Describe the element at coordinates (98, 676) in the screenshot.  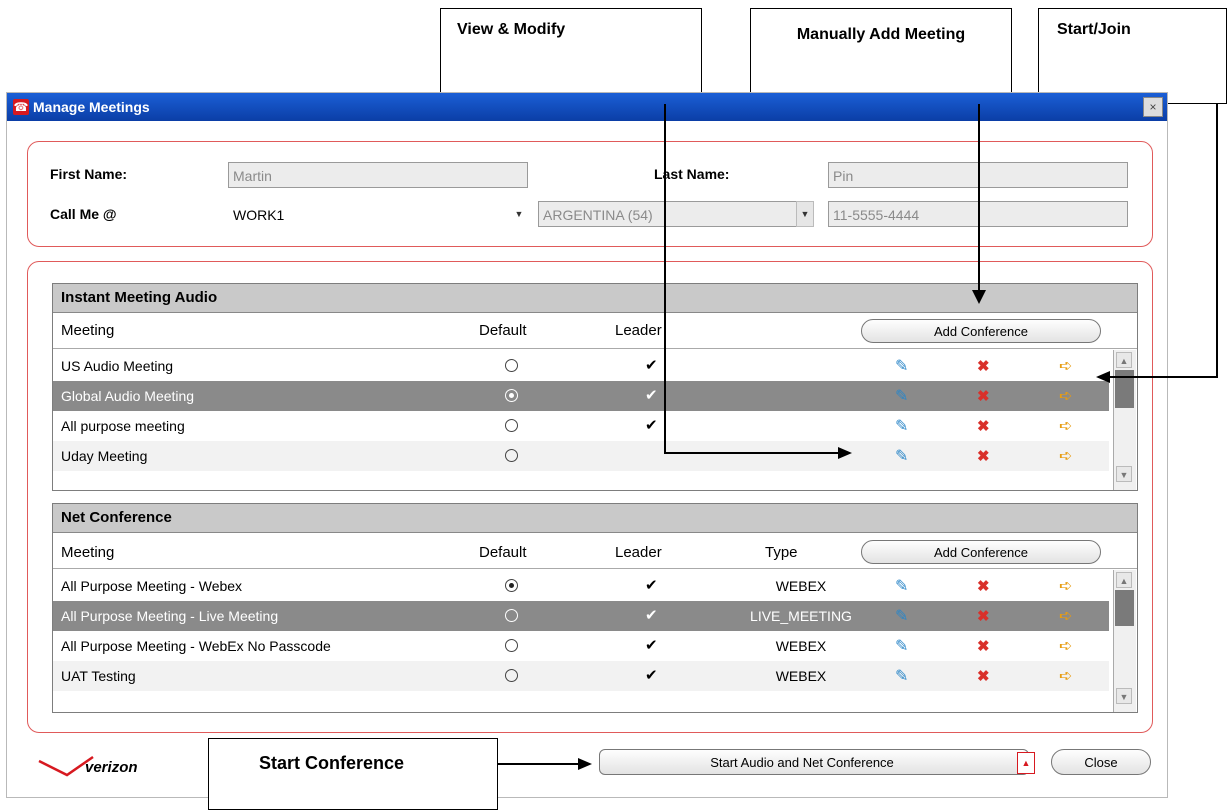
I see `meeting-name: UAT Testing` at that location.